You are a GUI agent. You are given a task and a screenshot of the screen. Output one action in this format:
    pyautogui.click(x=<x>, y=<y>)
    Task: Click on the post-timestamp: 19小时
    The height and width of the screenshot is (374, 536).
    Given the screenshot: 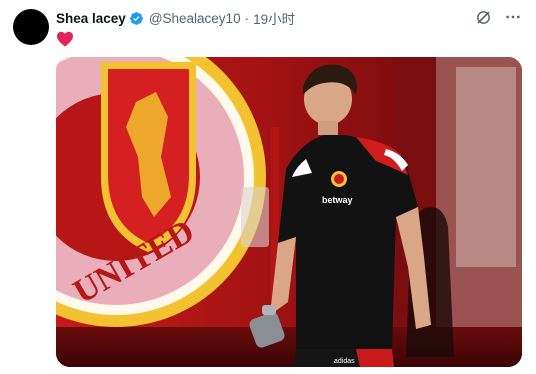 What is the action you would take?
    pyautogui.click(x=274, y=18)
    